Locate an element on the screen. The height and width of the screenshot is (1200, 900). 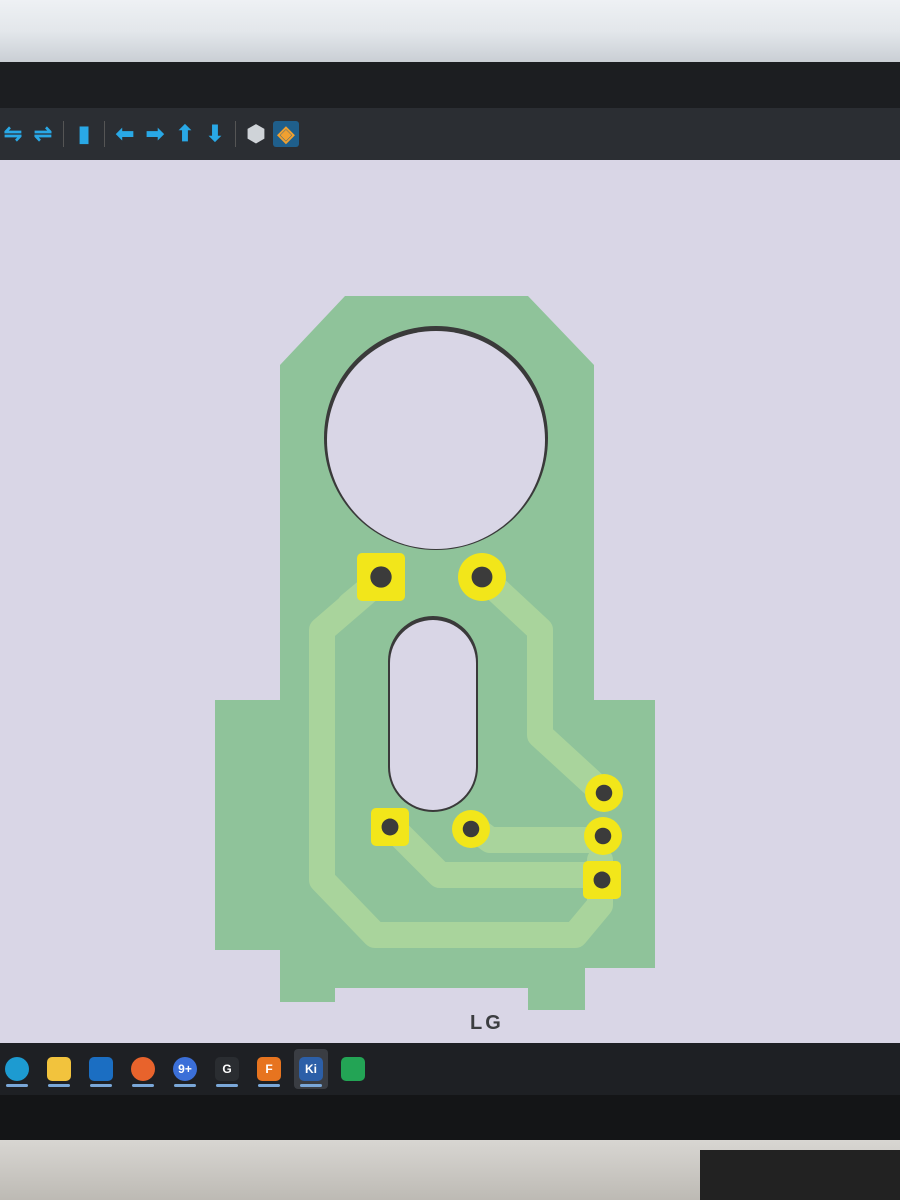
3d-box-button: ⬢ is located at coordinates (256, 134).